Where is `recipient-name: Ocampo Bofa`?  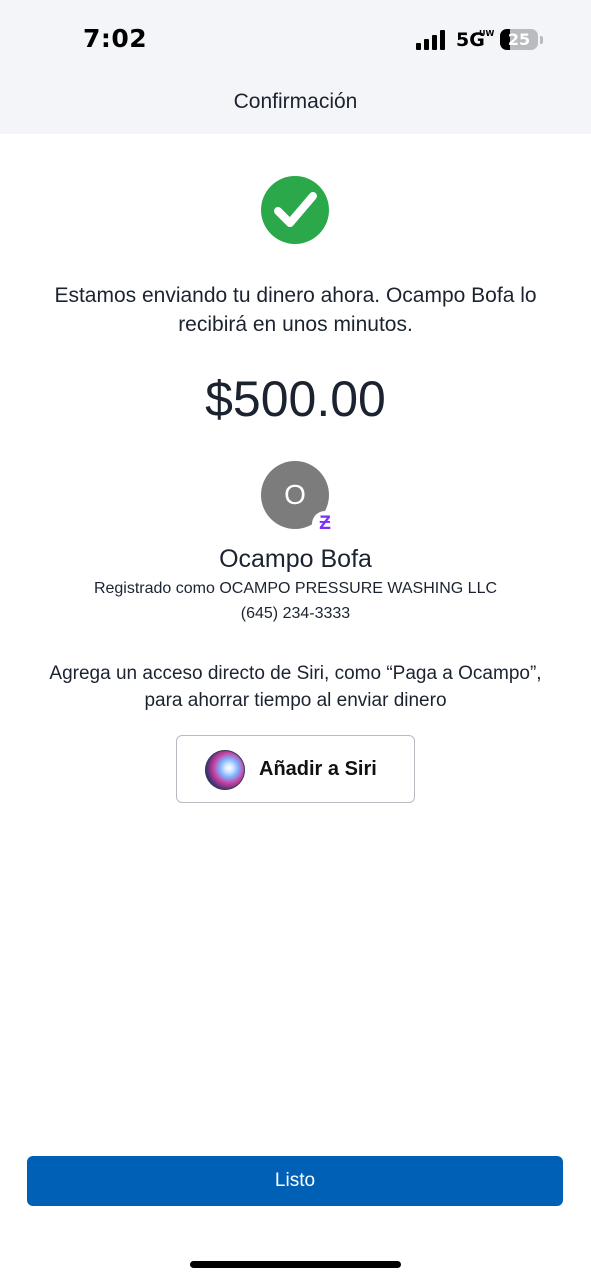 recipient-name: Ocampo Bofa is located at coordinates (295, 559).